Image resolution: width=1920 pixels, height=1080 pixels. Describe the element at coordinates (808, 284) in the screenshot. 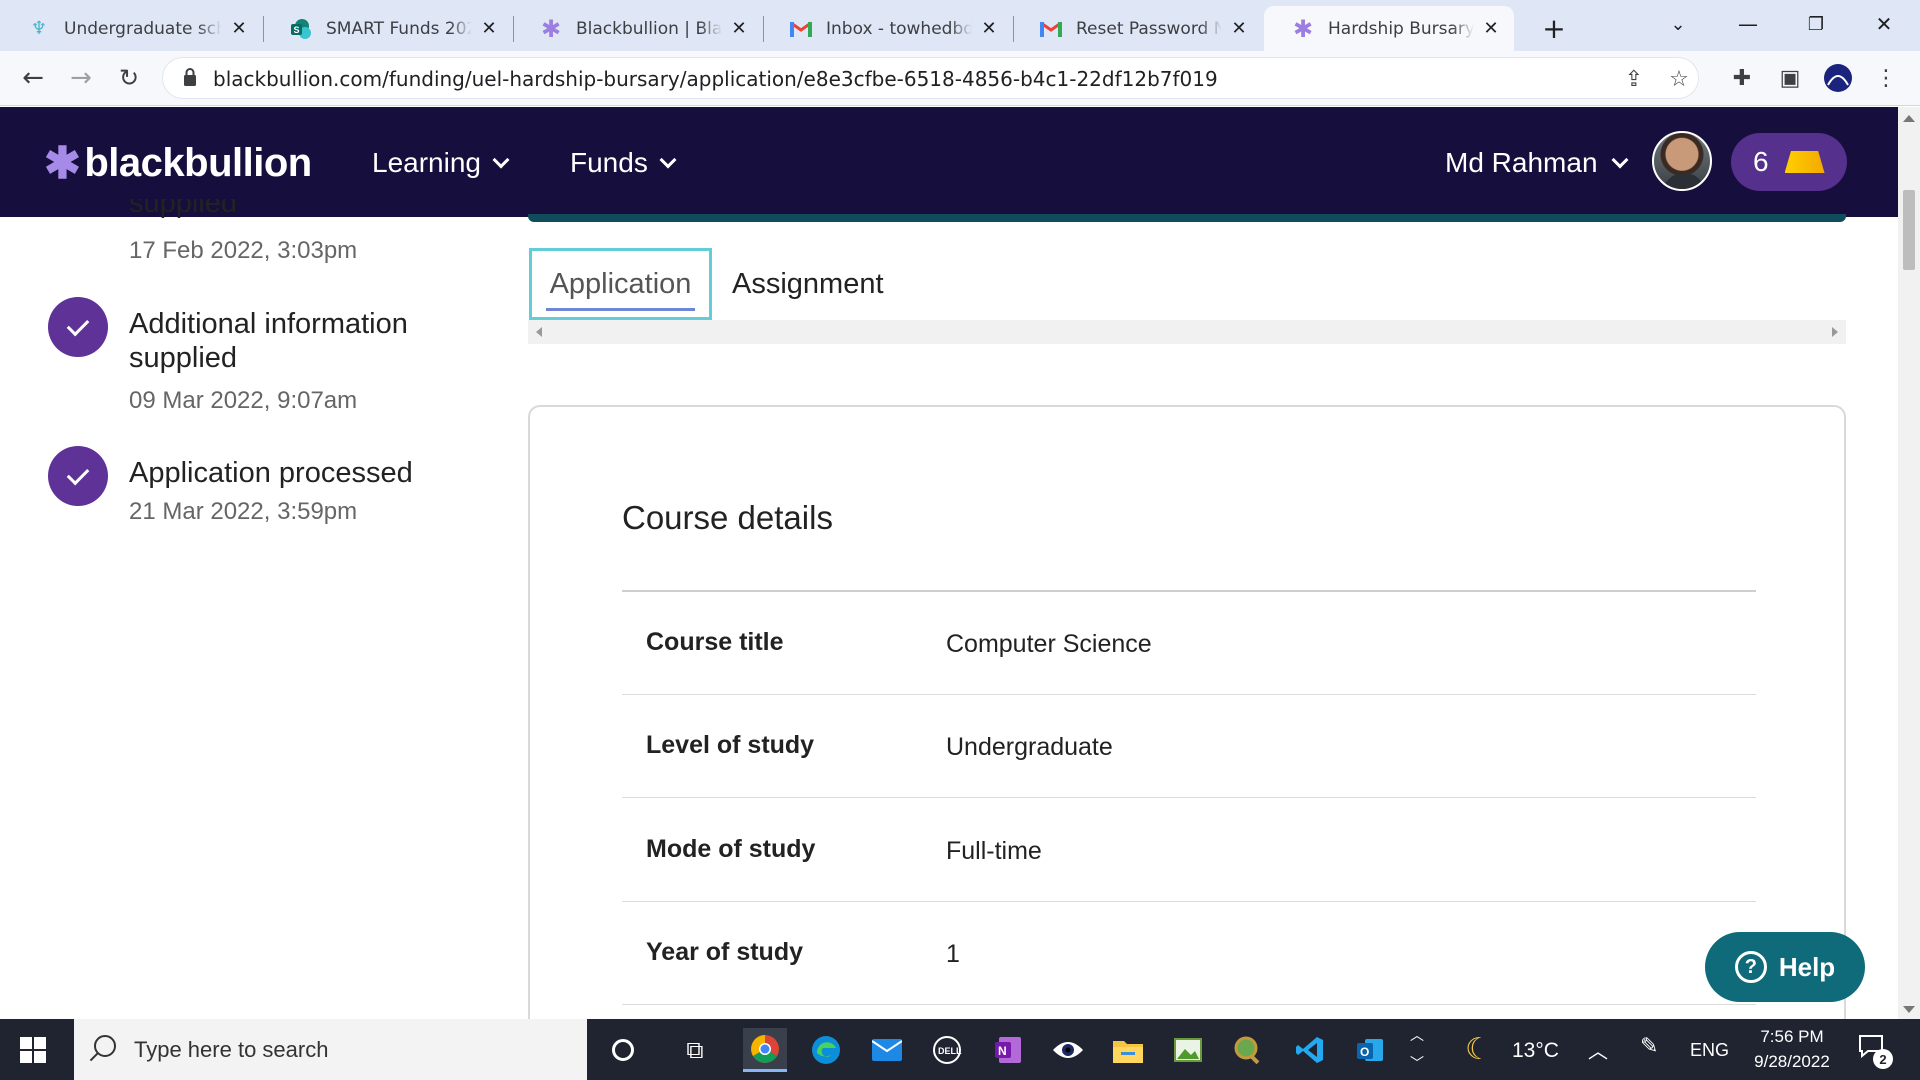

I see `tab-assignment: Assignment` at that location.